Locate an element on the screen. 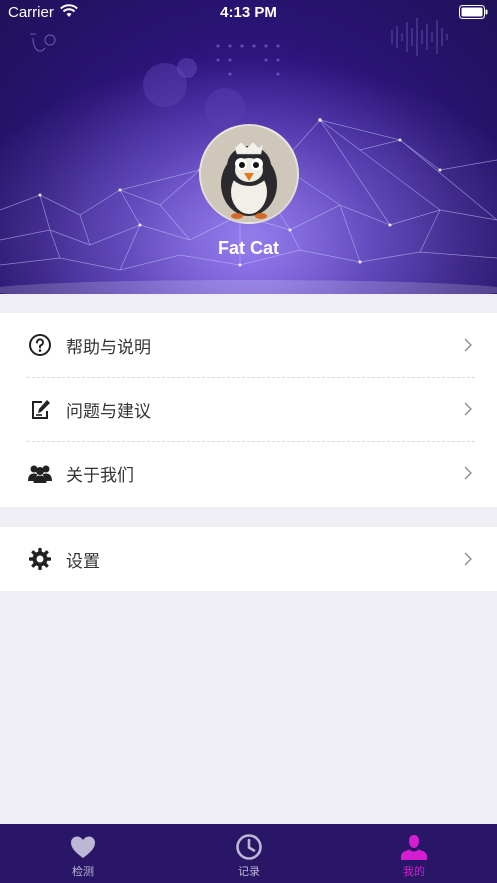 This screenshot has height=883, width=497. menu-group-settings: 设置 is located at coordinates (248, 559).